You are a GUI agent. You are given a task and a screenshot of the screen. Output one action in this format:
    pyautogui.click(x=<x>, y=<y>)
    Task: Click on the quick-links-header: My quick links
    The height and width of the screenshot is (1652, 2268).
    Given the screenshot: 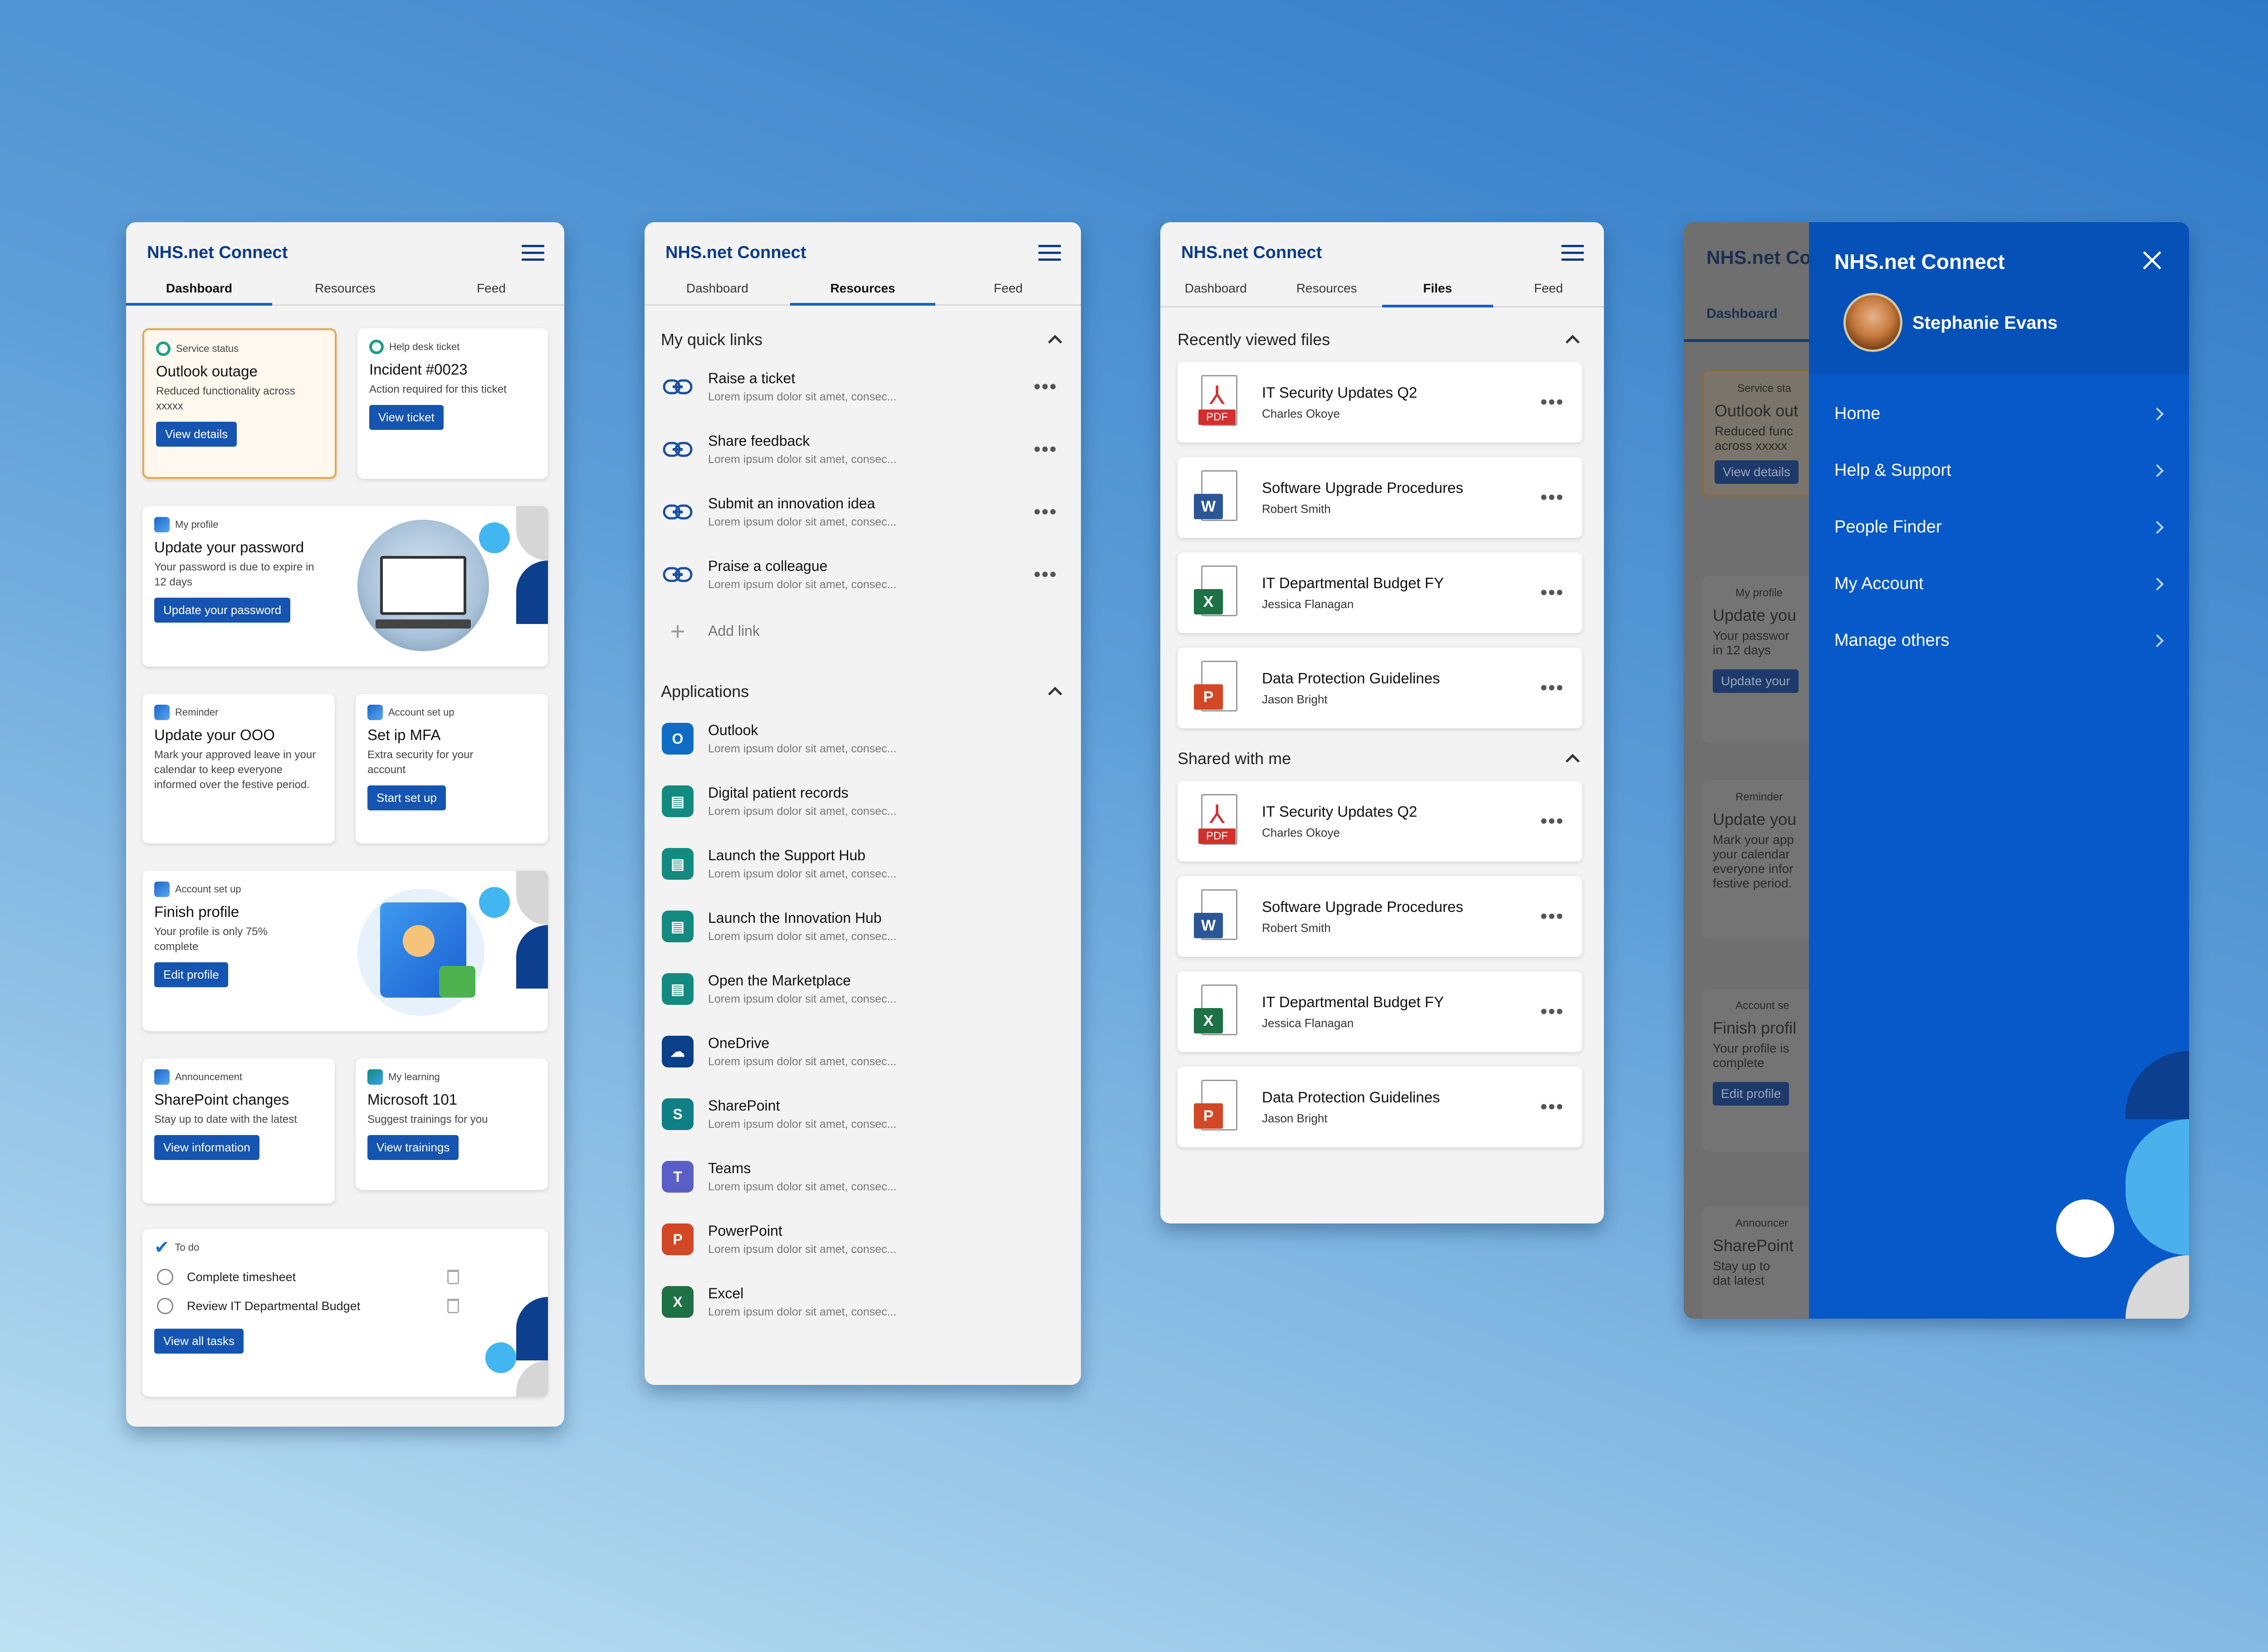 What is the action you would take?
    pyautogui.click(x=863, y=340)
    